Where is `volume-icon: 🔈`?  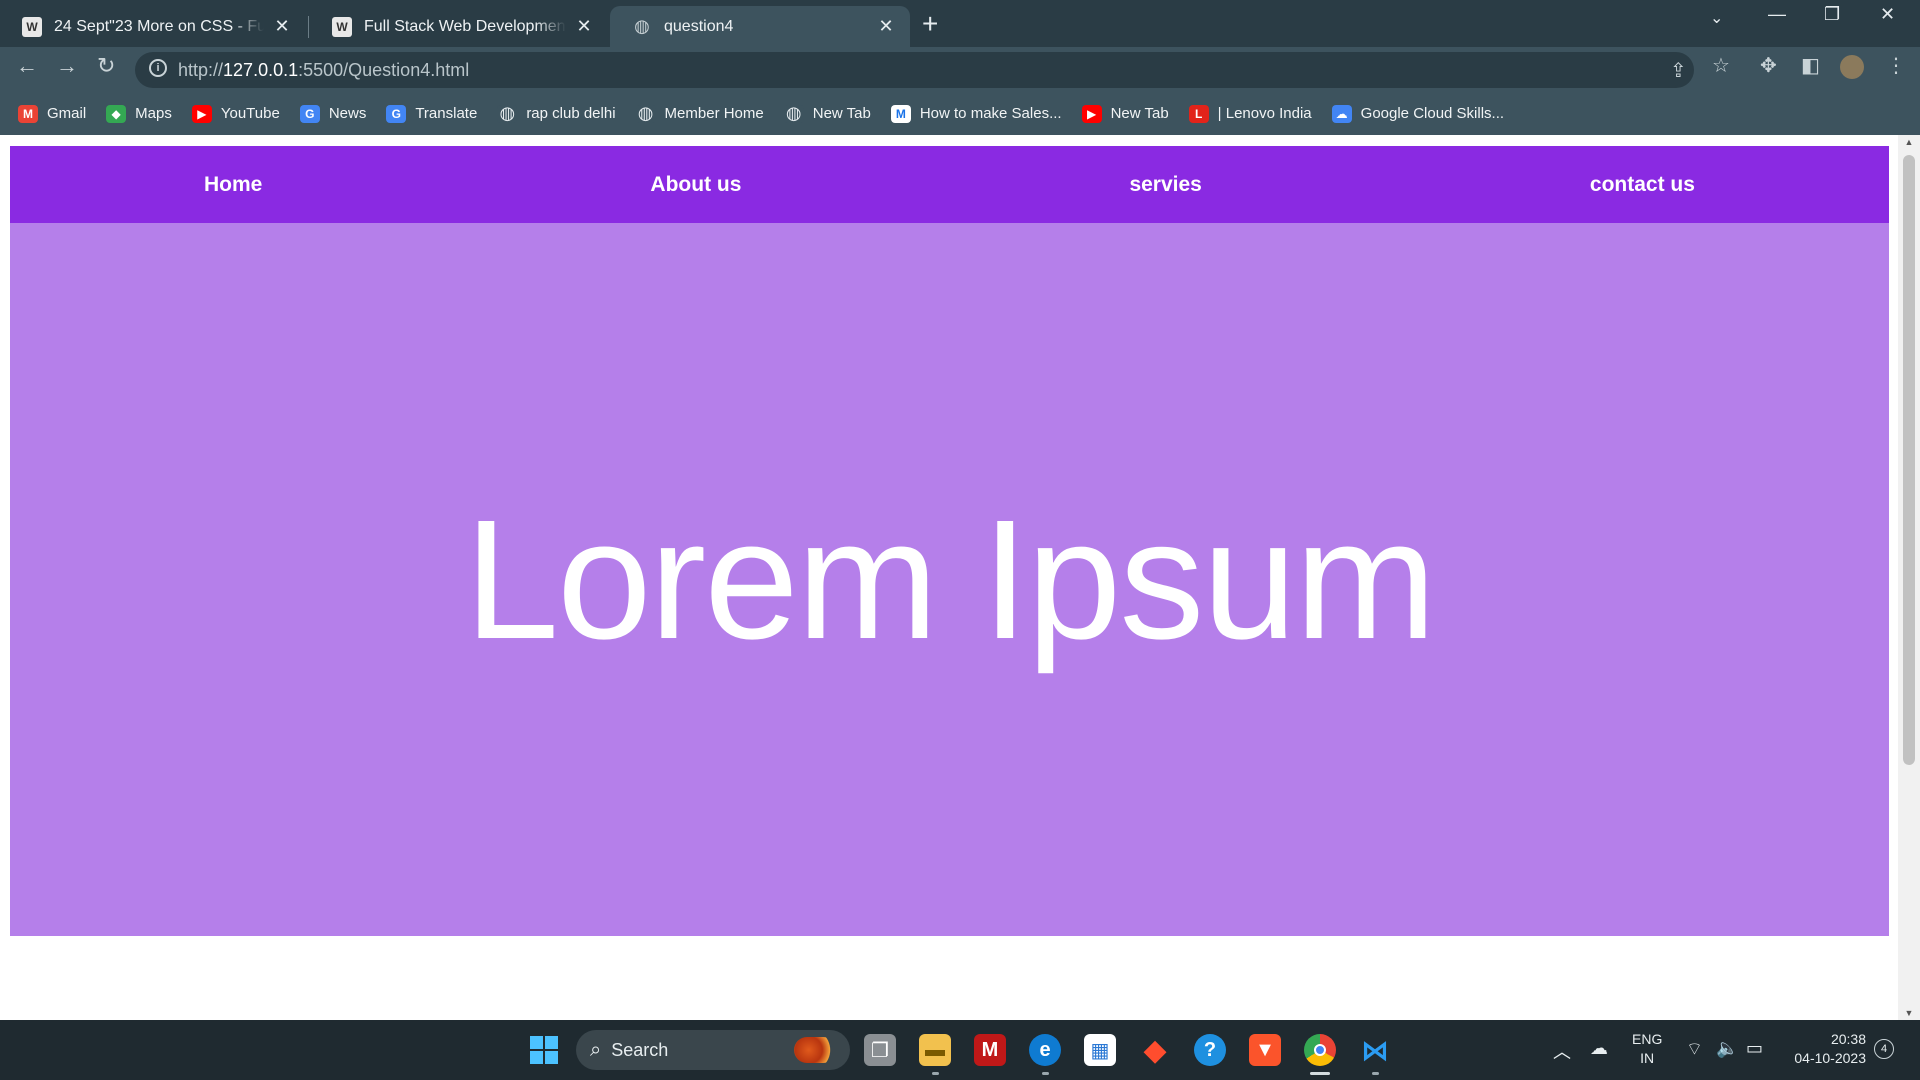
volume-icon: 🔈 is located at coordinates (1727, 1048).